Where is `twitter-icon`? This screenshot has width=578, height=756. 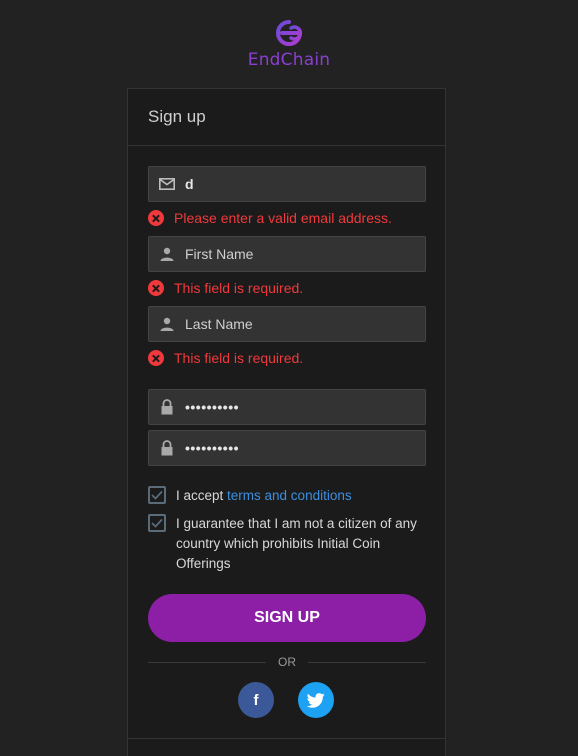
twitter-icon is located at coordinates (316, 700).